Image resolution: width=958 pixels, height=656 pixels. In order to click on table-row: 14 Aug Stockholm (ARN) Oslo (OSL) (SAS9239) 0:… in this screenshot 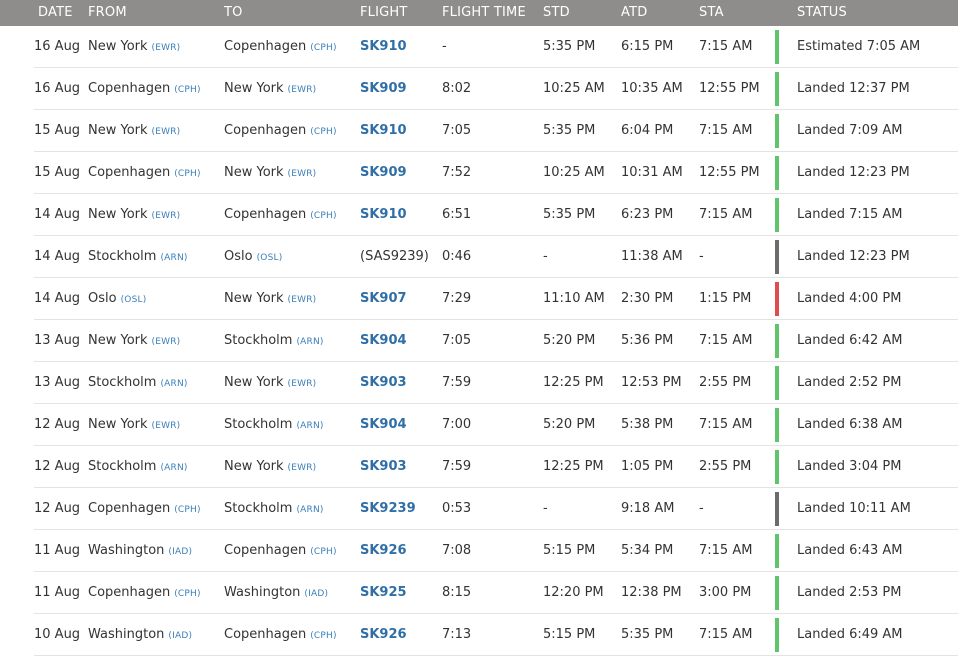, I will do `click(479, 257)`.